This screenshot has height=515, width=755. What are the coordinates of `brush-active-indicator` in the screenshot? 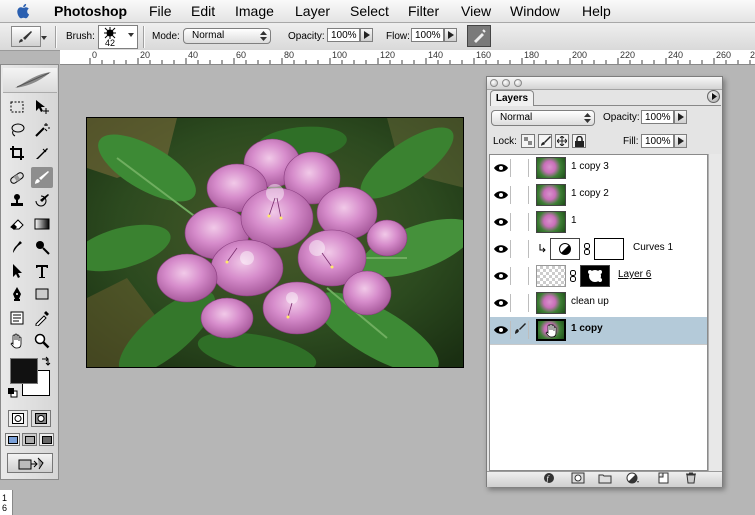 It's located at (520, 330).